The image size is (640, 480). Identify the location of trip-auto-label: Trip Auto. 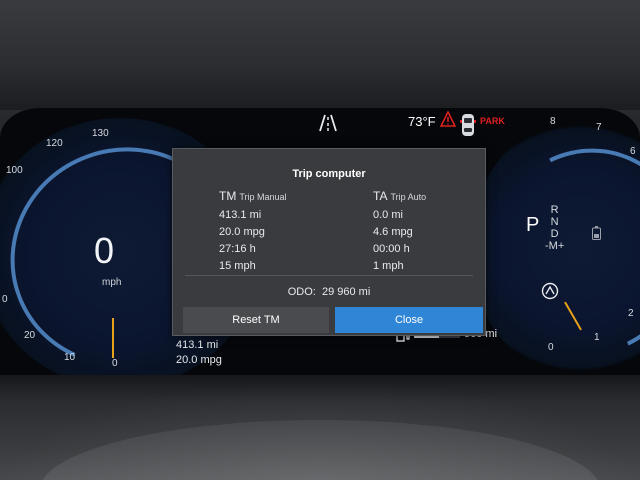
(408, 197).